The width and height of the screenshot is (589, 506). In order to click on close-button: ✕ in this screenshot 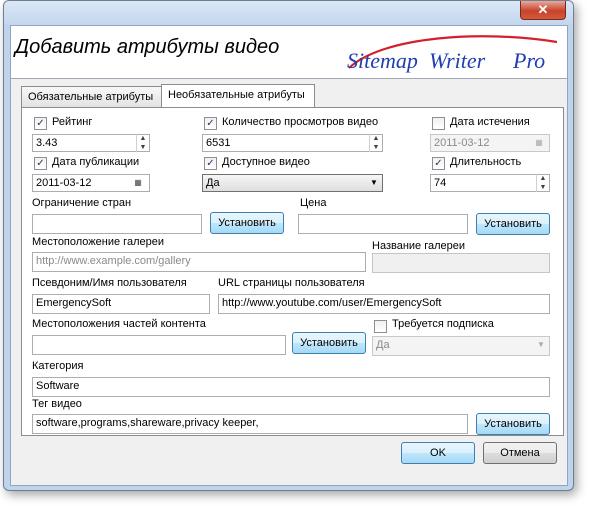, I will do `click(543, 10)`.